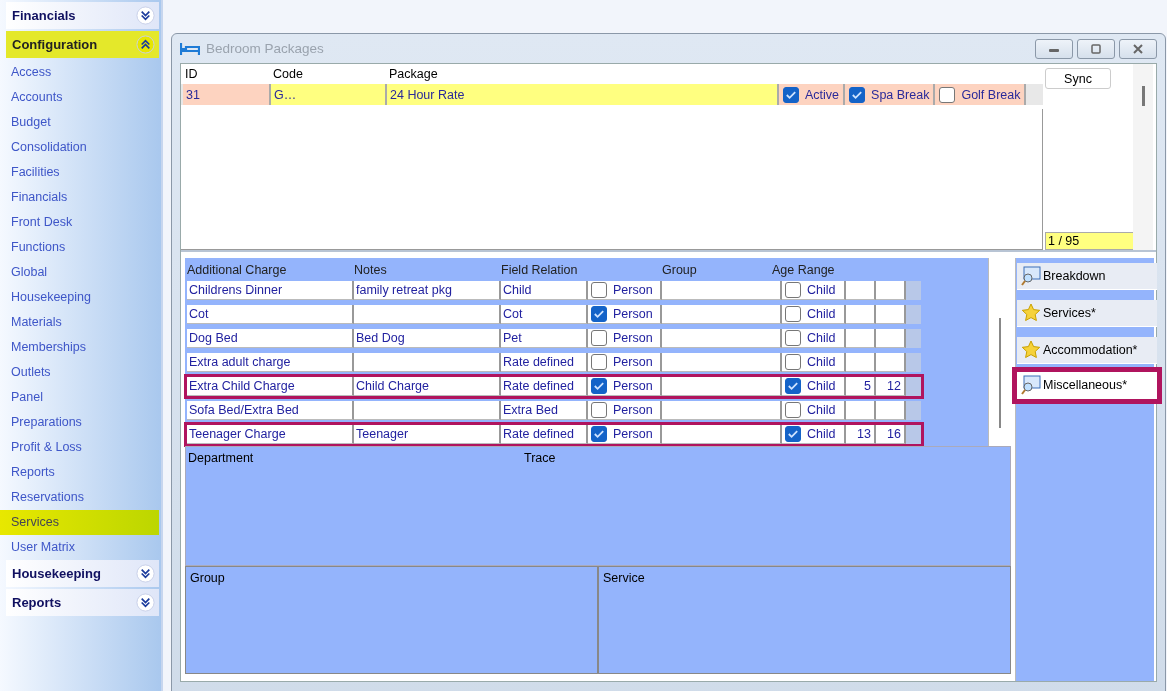 The width and height of the screenshot is (1167, 691). What do you see at coordinates (861, 386) in the screenshot?
I see `table-cell: 5` at bounding box center [861, 386].